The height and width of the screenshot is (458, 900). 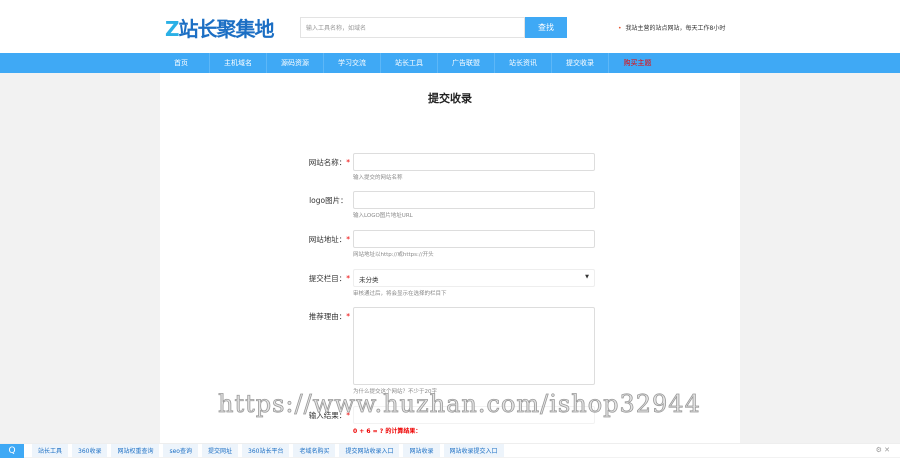 What do you see at coordinates (393, 255) in the screenshot?
I see `site-url-hint: 网站地址以http://或https://开头` at bounding box center [393, 255].